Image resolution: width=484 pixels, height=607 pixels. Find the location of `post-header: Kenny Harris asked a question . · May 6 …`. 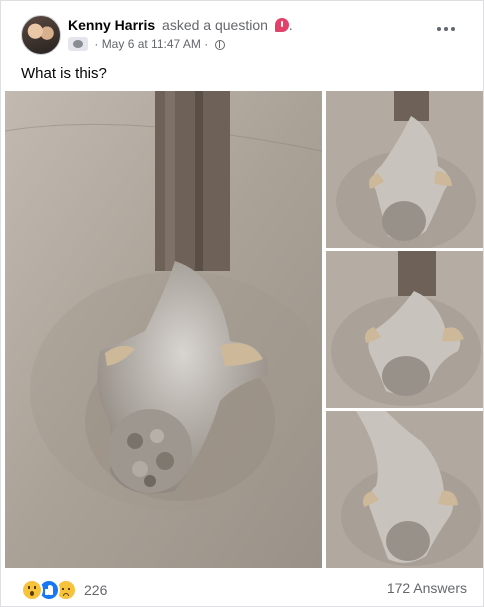

post-header: Kenny Harris asked a question . · May 6 … is located at coordinates (242, 31).